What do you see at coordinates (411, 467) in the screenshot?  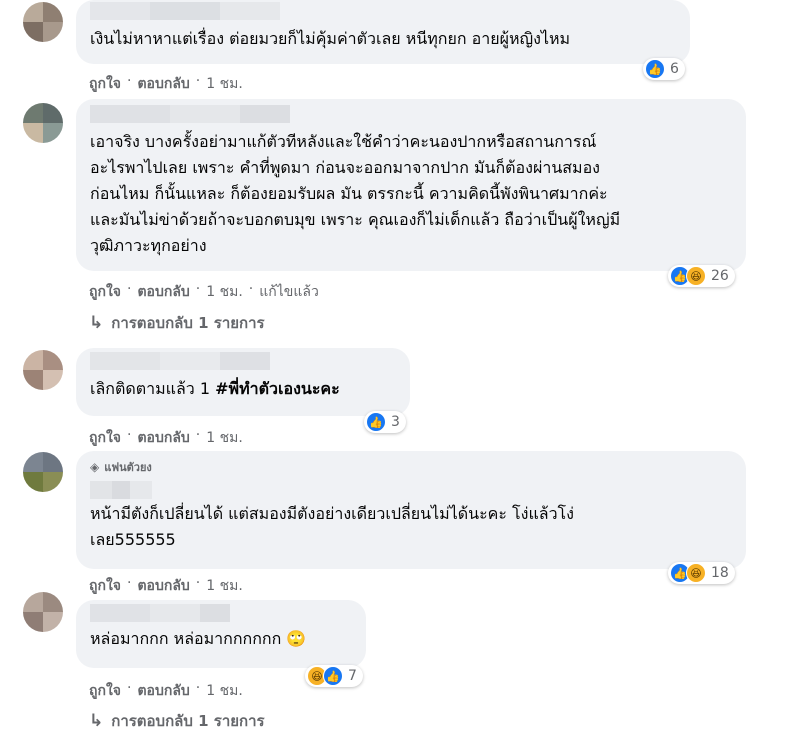 I see `top-fan-badge: ◈ แฟนตัวยง` at bounding box center [411, 467].